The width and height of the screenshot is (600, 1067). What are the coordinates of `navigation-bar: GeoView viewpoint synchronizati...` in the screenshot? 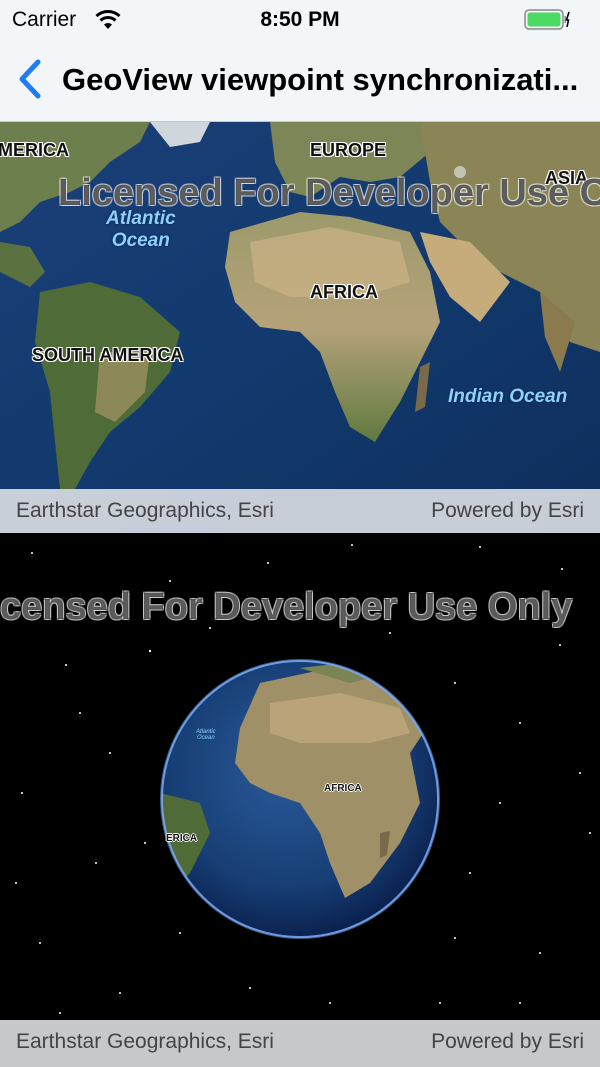 It's located at (300, 81).